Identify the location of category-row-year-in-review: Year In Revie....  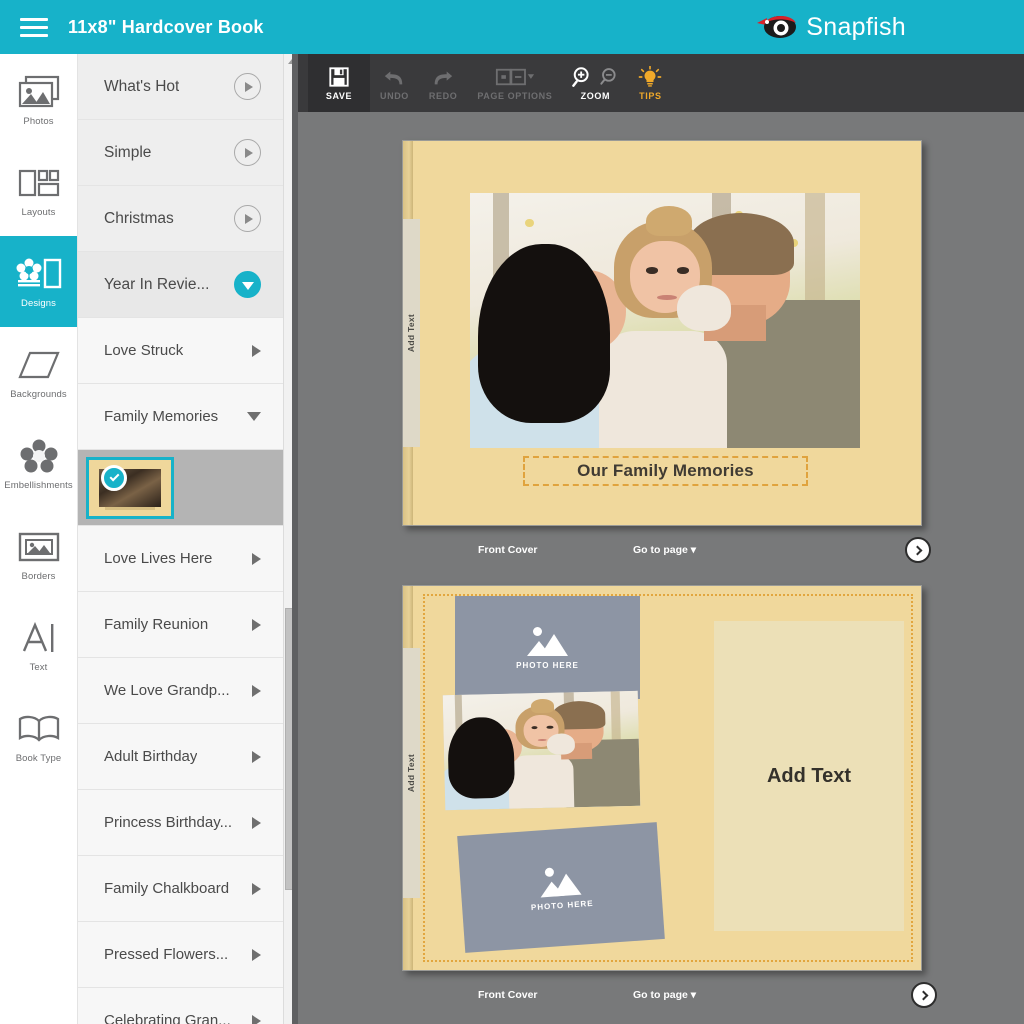
(180, 285).